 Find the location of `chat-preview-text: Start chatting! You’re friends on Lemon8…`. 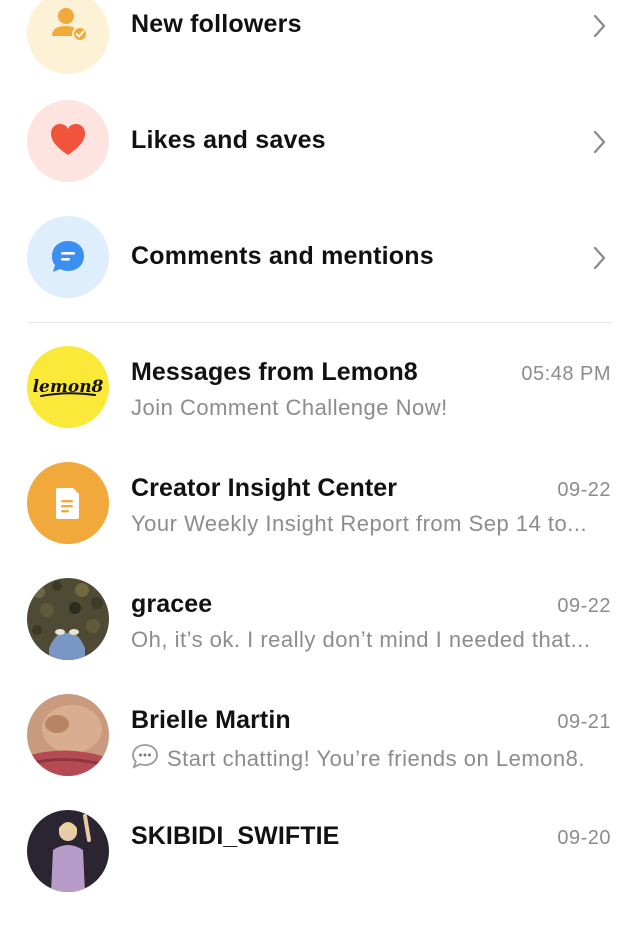

chat-preview-text: Start chatting! You’re friends on Lemon8… is located at coordinates (376, 758).